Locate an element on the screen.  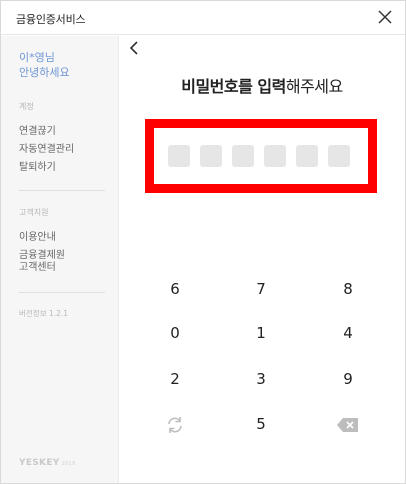
greeting-text: 안녕하세요 is located at coordinates (44, 72).